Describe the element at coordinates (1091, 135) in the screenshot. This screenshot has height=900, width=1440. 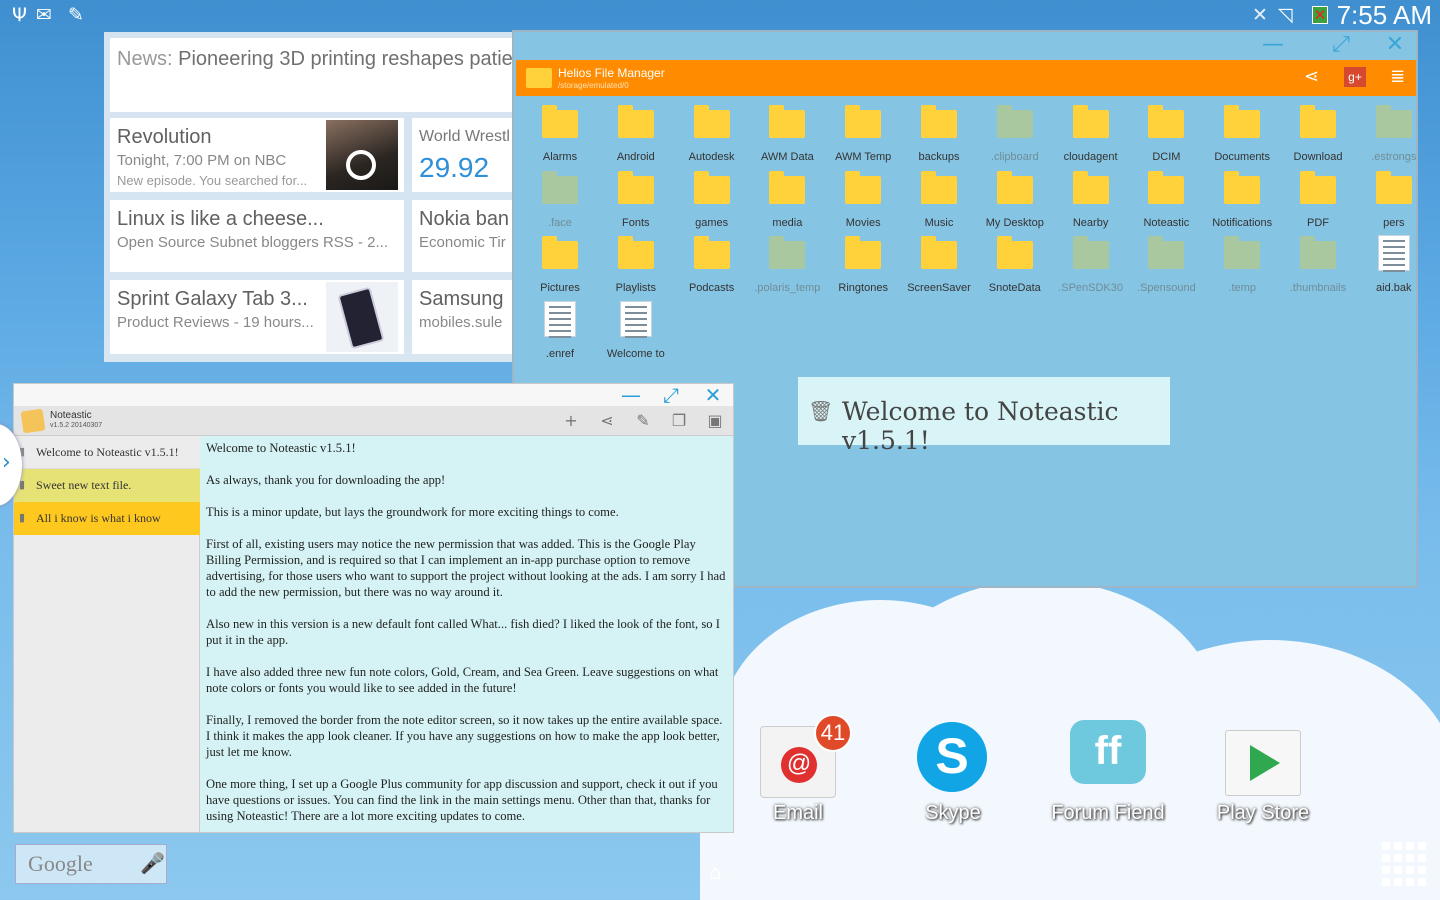
I see `file-item: cloudagent` at that location.